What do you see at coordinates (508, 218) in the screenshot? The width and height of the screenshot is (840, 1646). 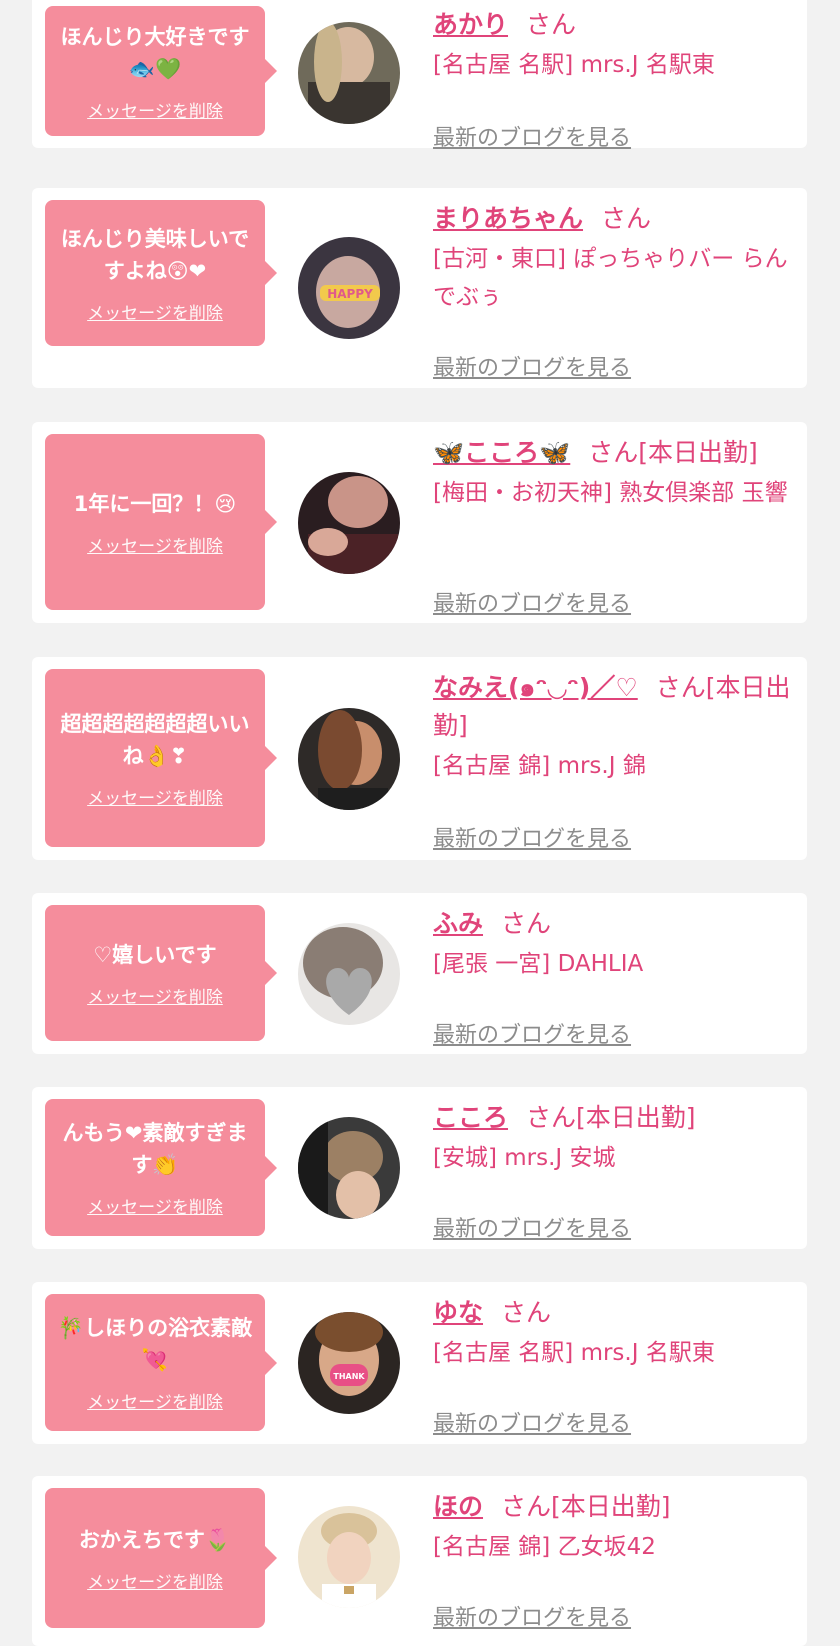 I see `user-name-link: まりあちゃん` at bounding box center [508, 218].